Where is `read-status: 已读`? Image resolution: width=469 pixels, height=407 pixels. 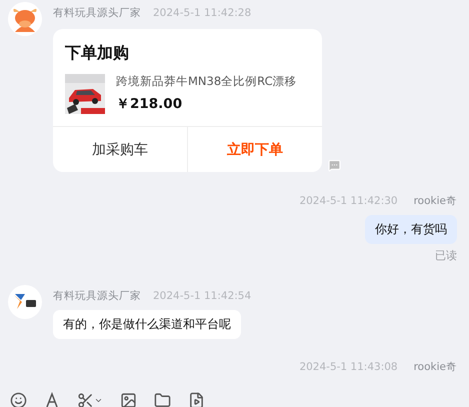 read-status: 已读 is located at coordinates (446, 255).